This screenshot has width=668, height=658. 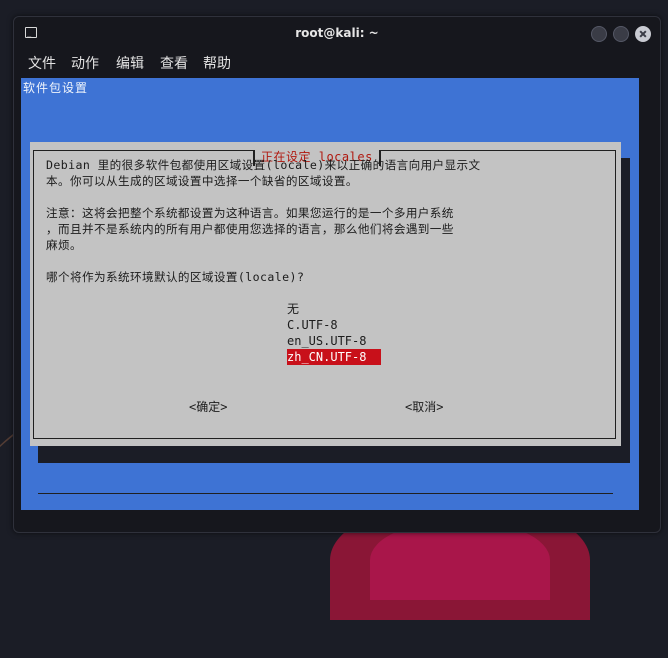 What do you see at coordinates (337, 63) in the screenshot?
I see `menu-bar: 文件 动作 编辑 查看 帮助` at bounding box center [337, 63].